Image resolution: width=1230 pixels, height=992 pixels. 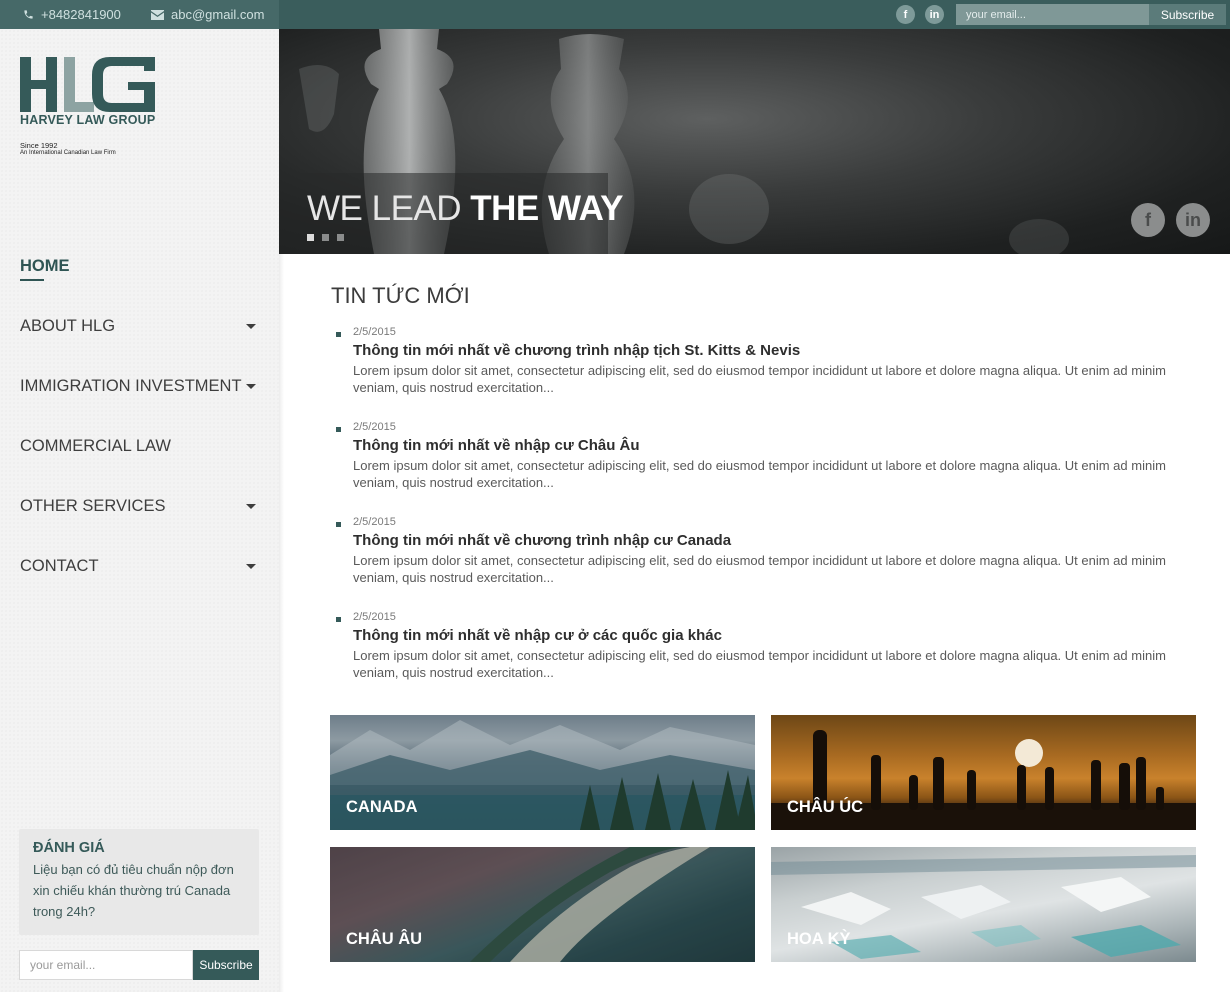 What do you see at coordinates (69, 848) in the screenshot?
I see `evaluation-title: ĐÁNH GIÁ` at bounding box center [69, 848].